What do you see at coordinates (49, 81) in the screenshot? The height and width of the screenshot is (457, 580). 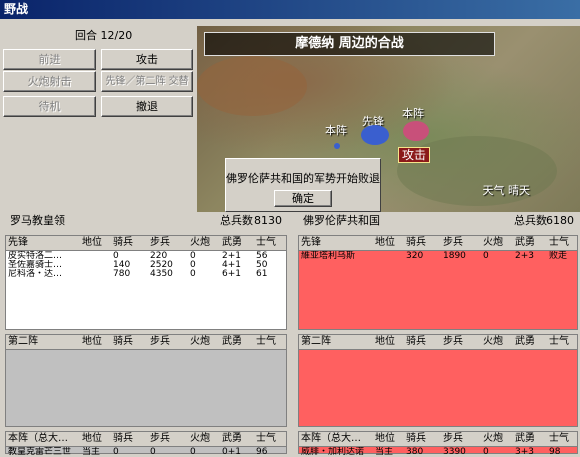 I see `cannon-fire-button: 火炮射击` at bounding box center [49, 81].